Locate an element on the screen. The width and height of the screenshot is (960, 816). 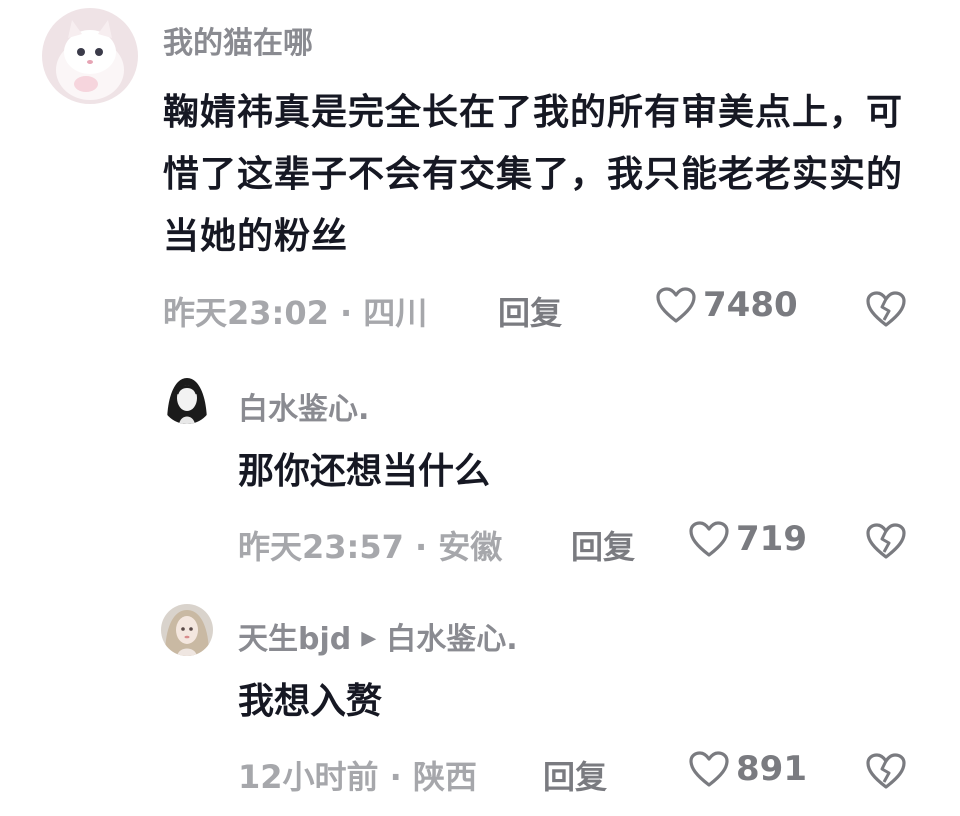
reply-to-username: 白水鉴心. is located at coordinates (451, 639).